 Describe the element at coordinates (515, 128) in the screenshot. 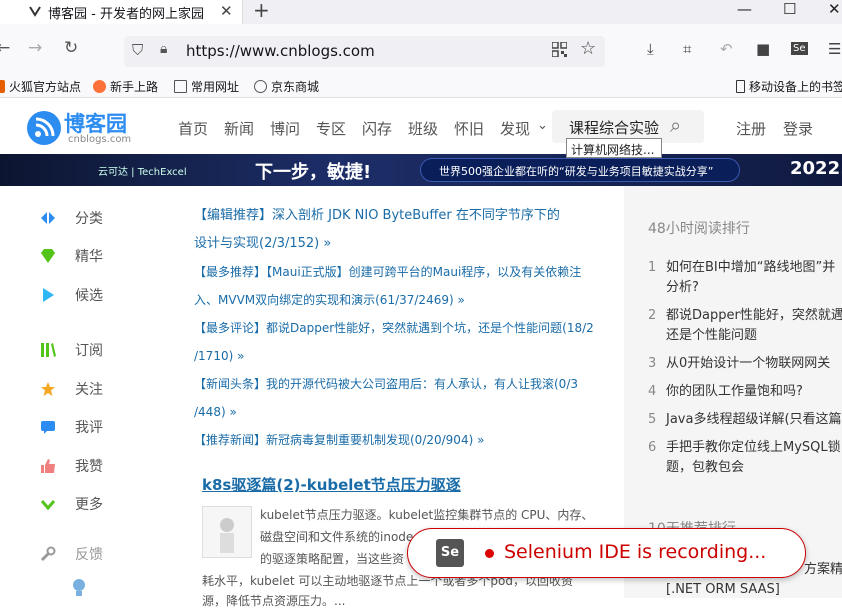

I see `nav-discover: 发现` at that location.